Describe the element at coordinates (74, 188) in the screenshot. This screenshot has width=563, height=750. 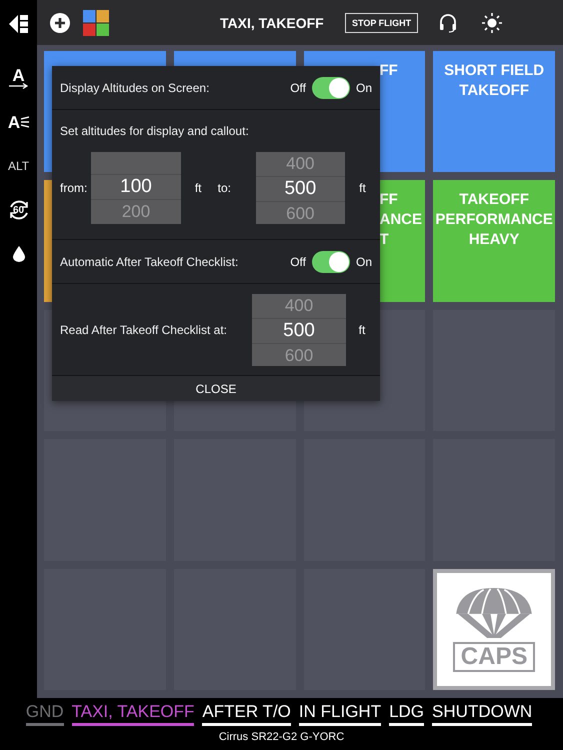
I see `from-label: from:` at that location.